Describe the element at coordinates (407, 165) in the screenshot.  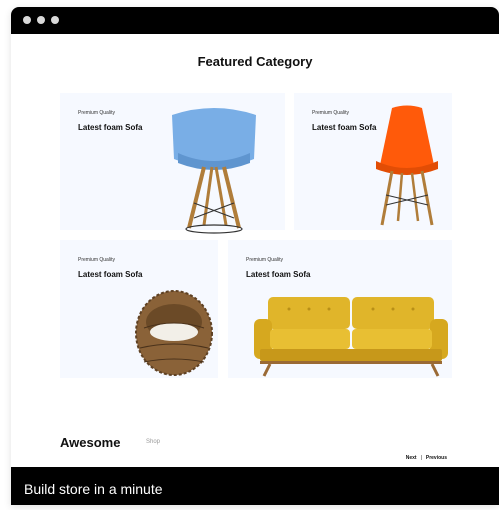
I see `orange-chair-image` at that location.